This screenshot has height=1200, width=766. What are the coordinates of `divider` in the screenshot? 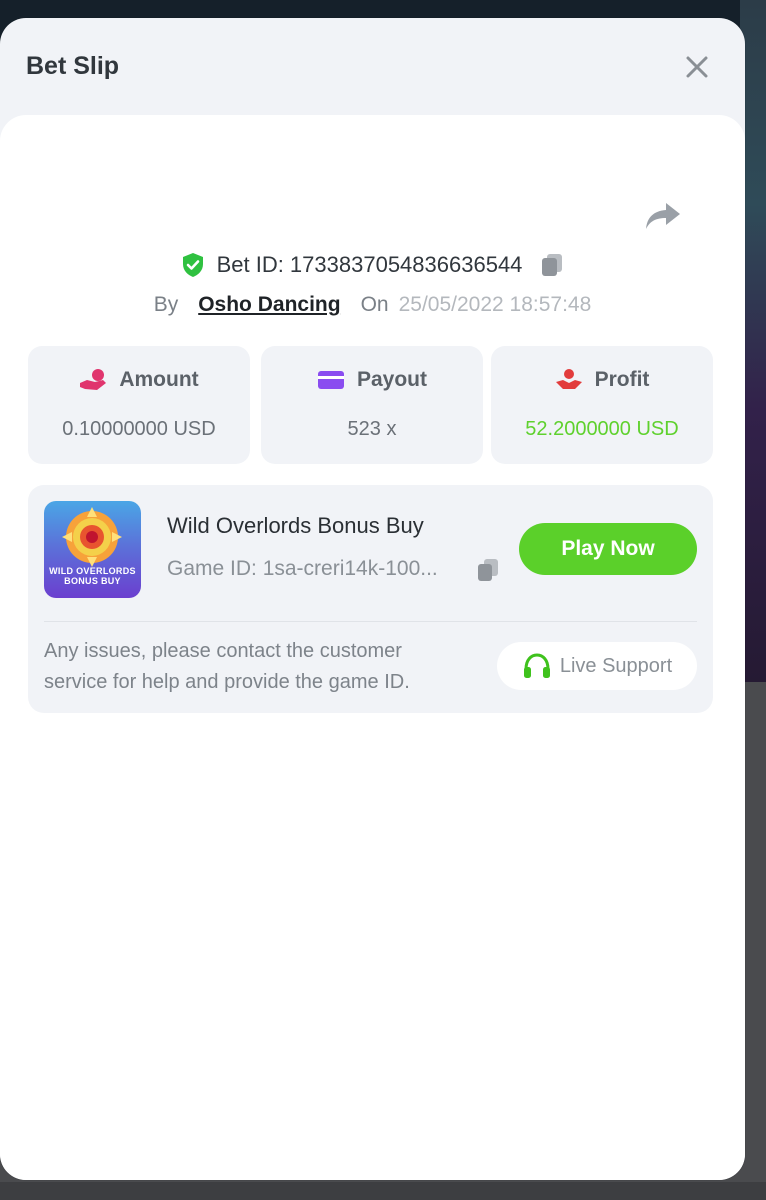 It's located at (370, 621).